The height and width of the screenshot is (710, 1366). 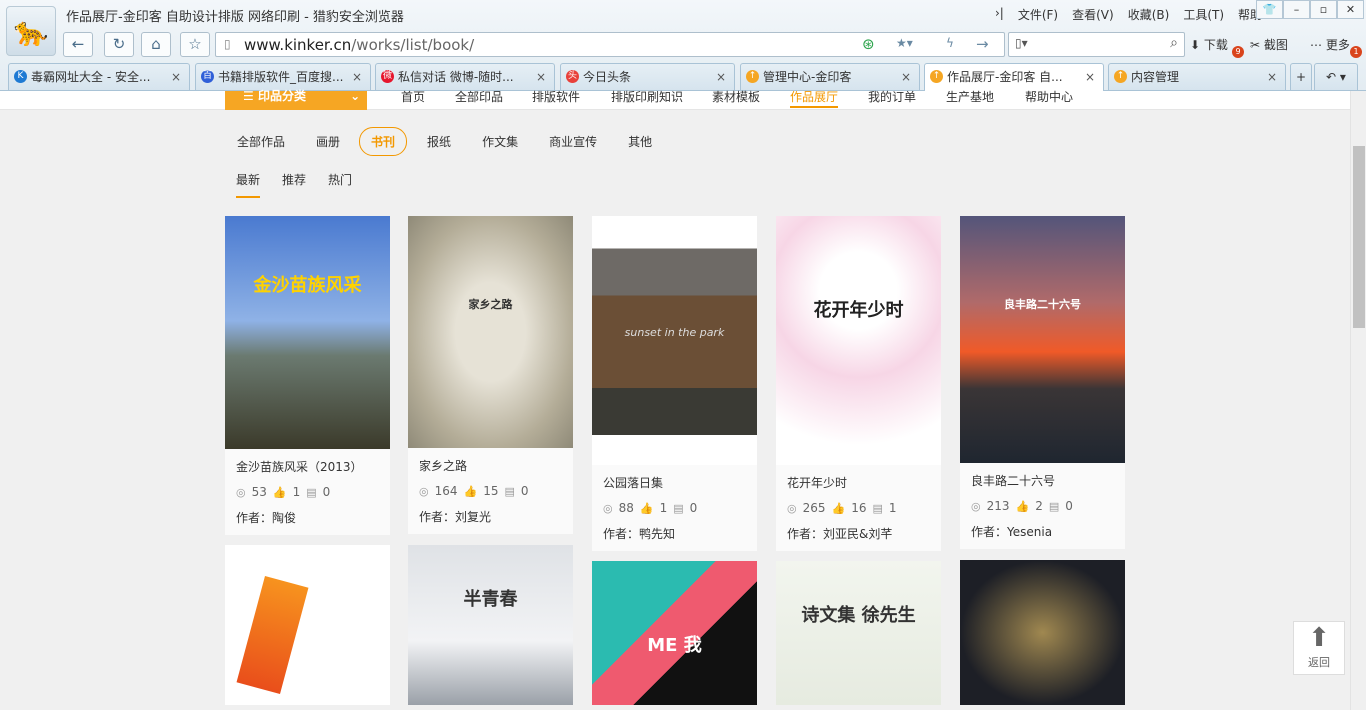 What do you see at coordinates (1014, 77) in the screenshot?
I see `tab-5: ↑ 作品展厅-金印客 自... ×` at bounding box center [1014, 77].